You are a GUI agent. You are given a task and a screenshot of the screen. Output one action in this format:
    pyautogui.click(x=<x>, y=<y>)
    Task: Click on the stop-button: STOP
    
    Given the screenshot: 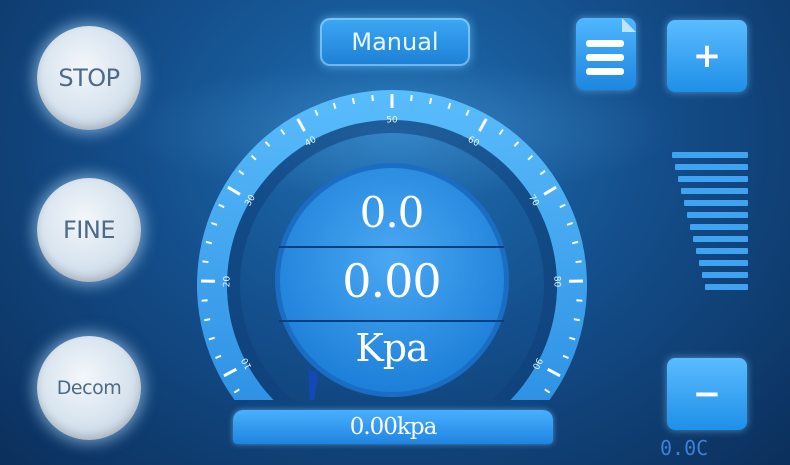 What is the action you would take?
    pyautogui.click(x=89, y=78)
    